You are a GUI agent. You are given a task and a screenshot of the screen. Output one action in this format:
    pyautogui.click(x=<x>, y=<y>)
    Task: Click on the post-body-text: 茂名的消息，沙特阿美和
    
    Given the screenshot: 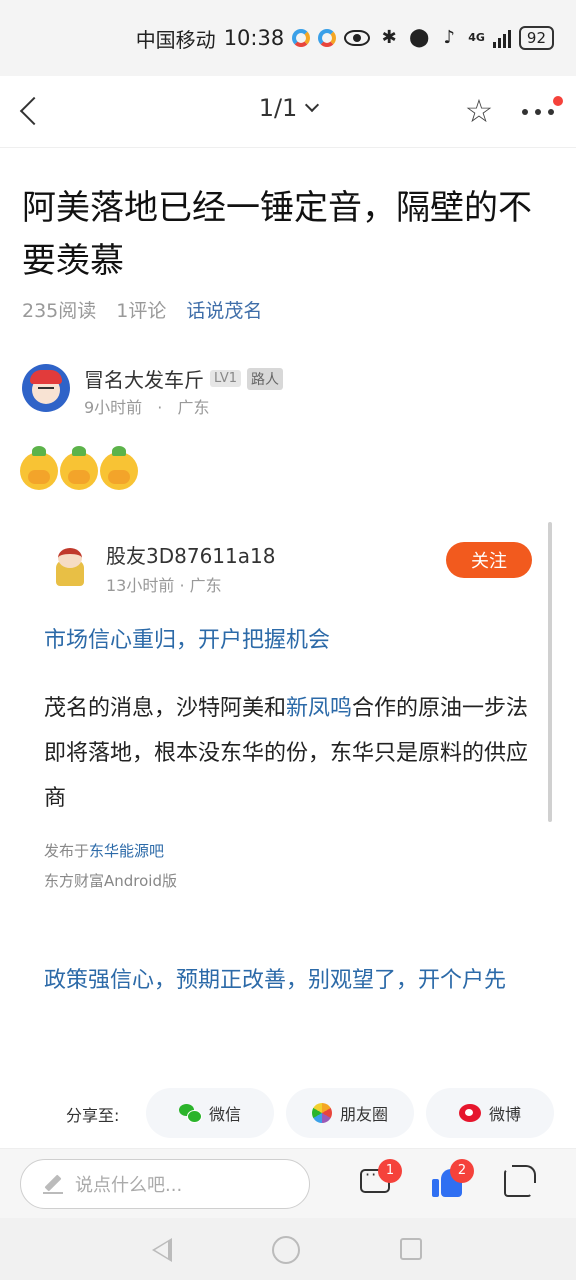 What is the action you would take?
    pyautogui.click(x=165, y=708)
    